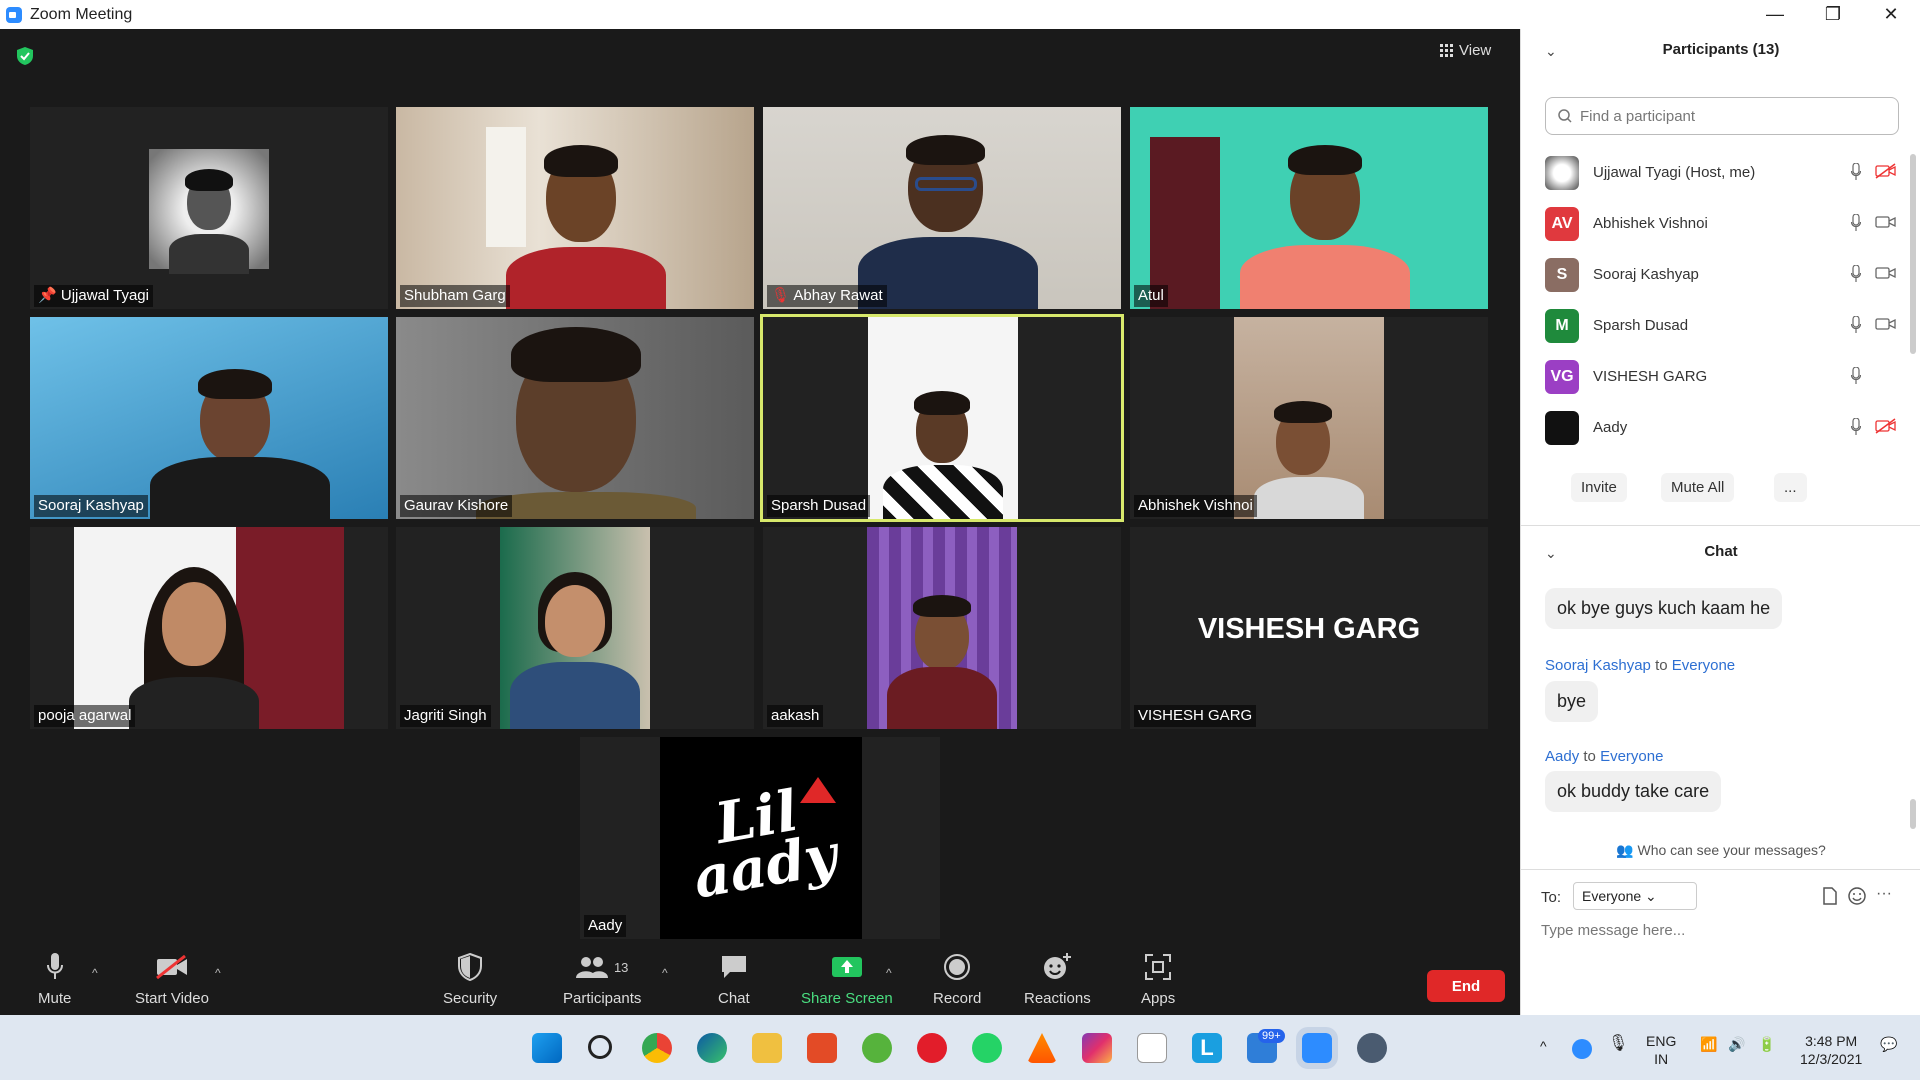  I want to click on to-label: To:, so click(1551, 897).